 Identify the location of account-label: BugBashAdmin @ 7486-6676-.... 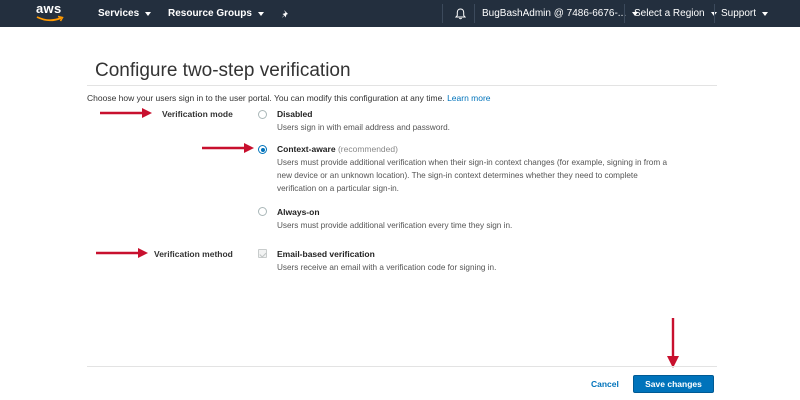
(554, 13).